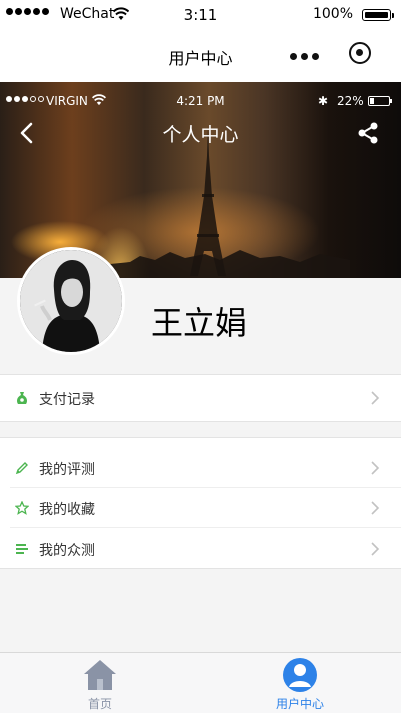 The image size is (401, 713). I want to click on menu-label: 我的众测, so click(67, 551).